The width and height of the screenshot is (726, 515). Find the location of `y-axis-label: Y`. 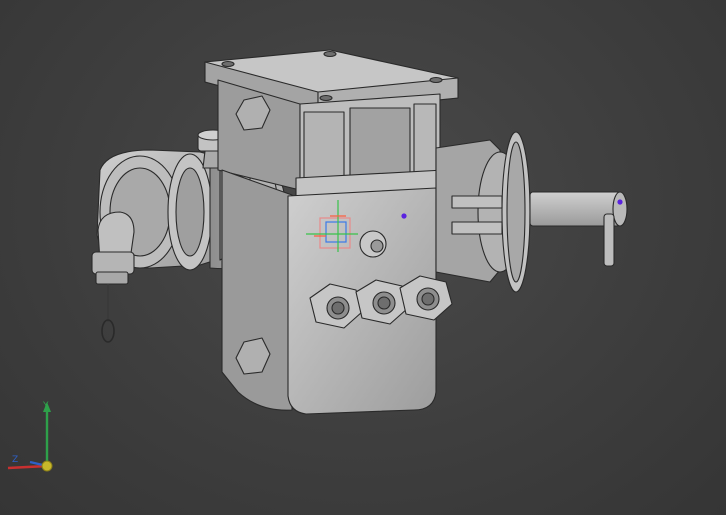

y-axis-label: Y is located at coordinates (45, 406).